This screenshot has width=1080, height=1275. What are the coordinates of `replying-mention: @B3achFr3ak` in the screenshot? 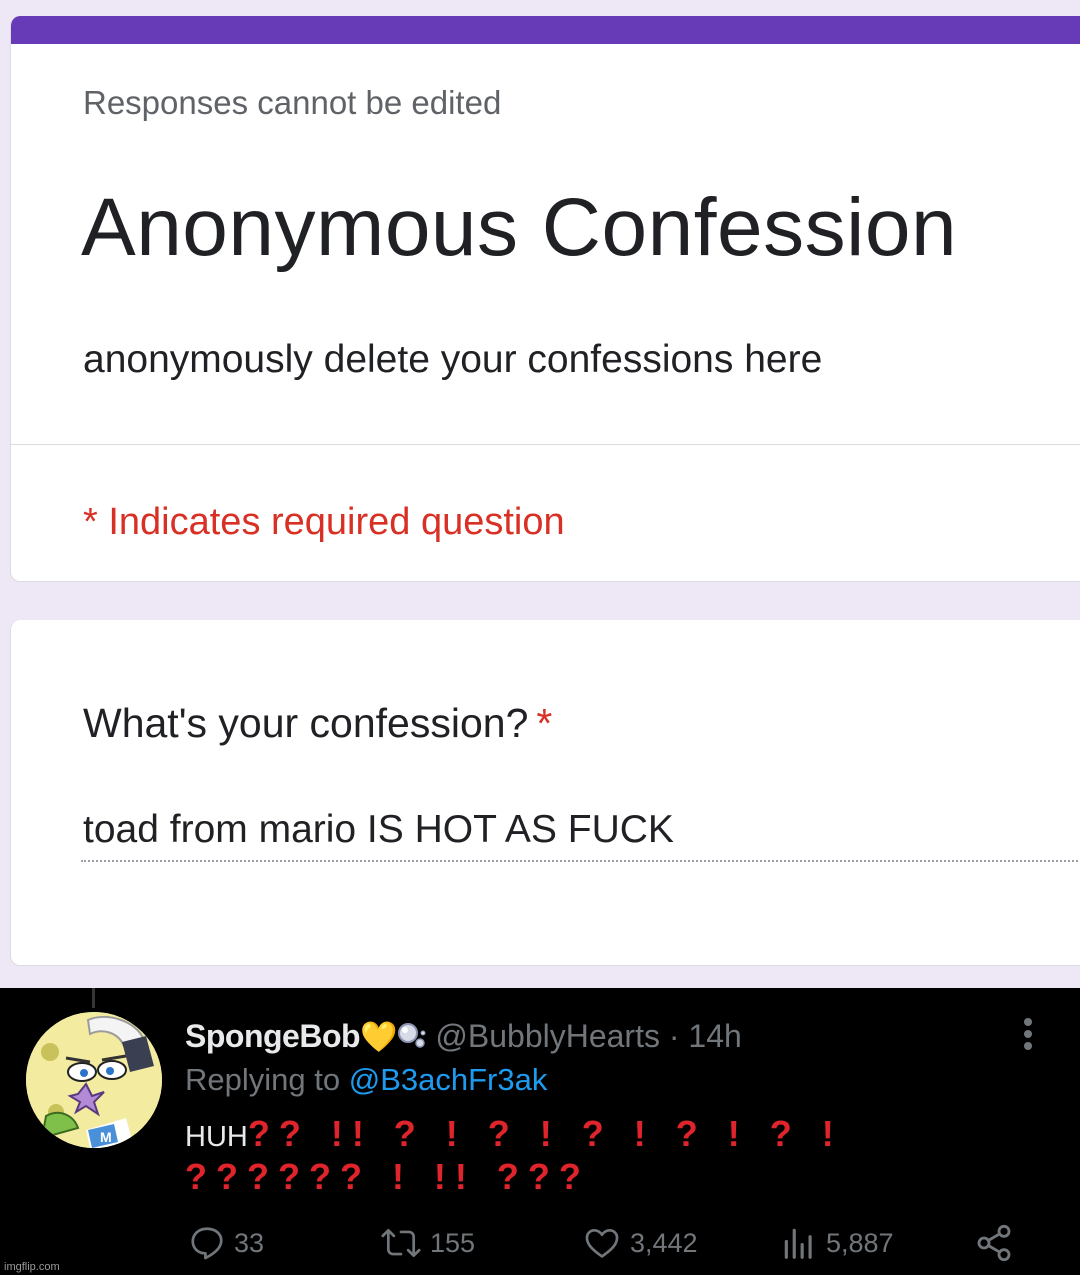 It's located at (448, 1079).